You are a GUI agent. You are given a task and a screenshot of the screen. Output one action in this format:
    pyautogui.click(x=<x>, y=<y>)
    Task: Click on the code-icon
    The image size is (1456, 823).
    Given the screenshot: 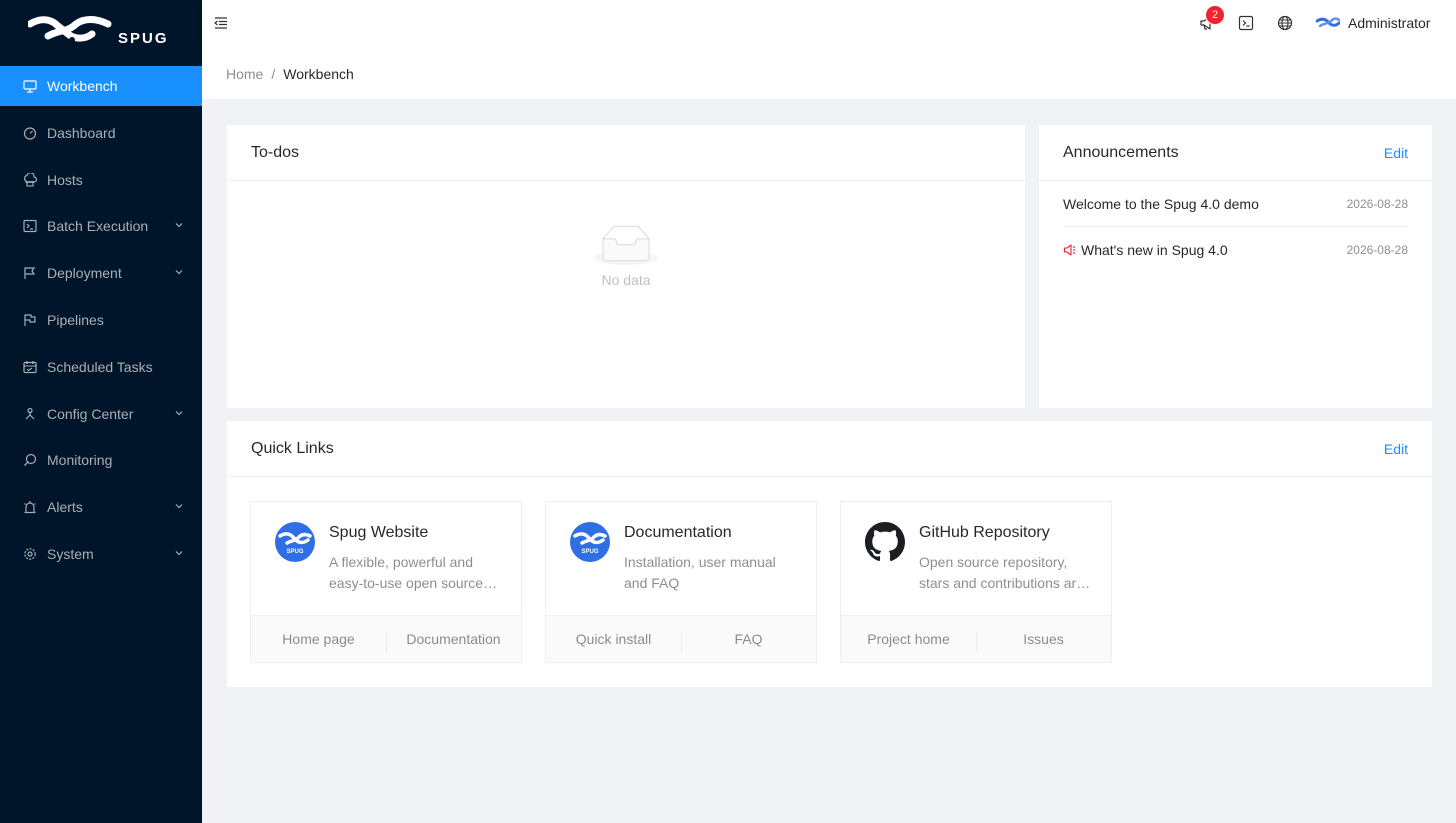 What is the action you would take?
    pyautogui.click(x=30, y=226)
    